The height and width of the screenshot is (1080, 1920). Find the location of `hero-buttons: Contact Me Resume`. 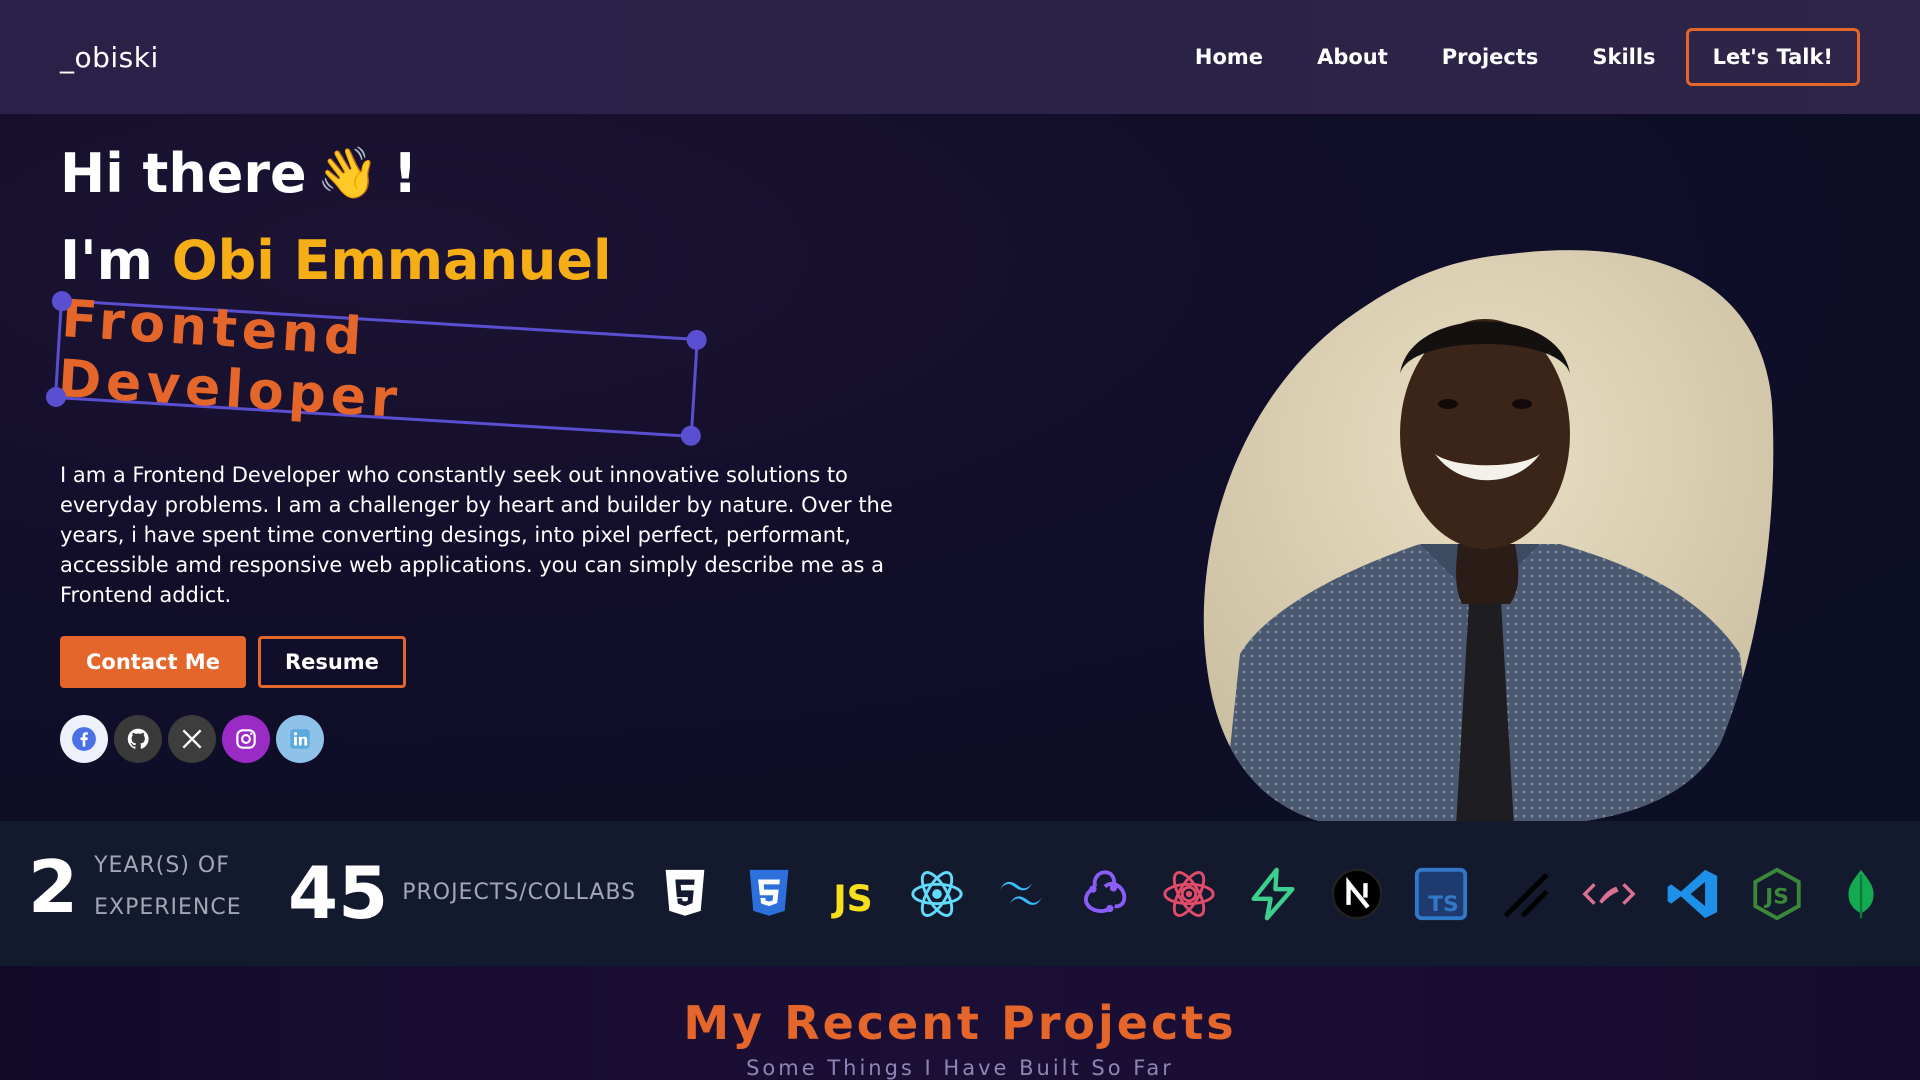

hero-buttons: Contact Me Resume is located at coordinates (233, 662).